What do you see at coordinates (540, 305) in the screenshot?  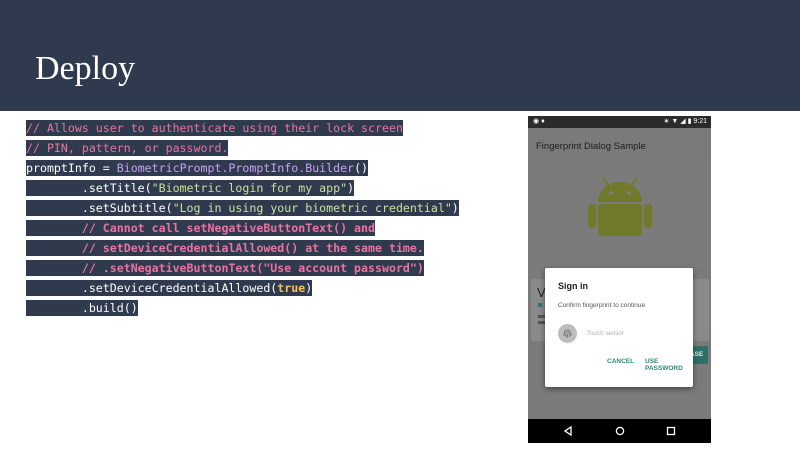 I see `card-accent` at bounding box center [540, 305].